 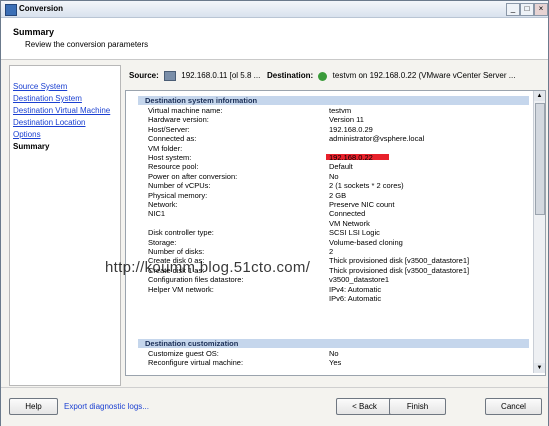 I want to click on property-label: Host system:, so click(x=170, y=157).